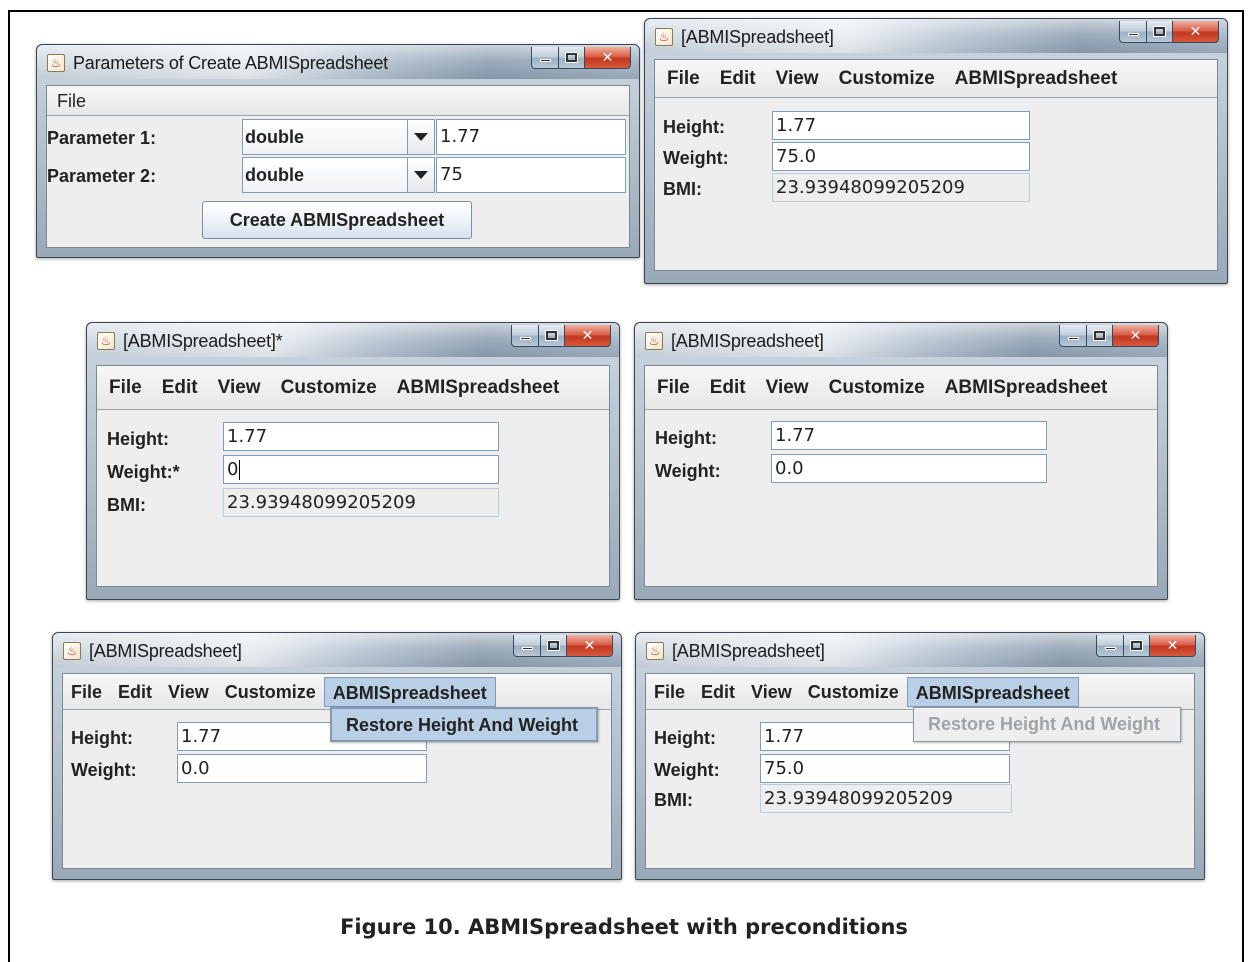 Image resolution: width=1248 pixels, height=962 pixels. What do you see at coordinates (688, 471) in the screenshot?
I see `weight-label: Weight:` at bounding box center [688, 471].